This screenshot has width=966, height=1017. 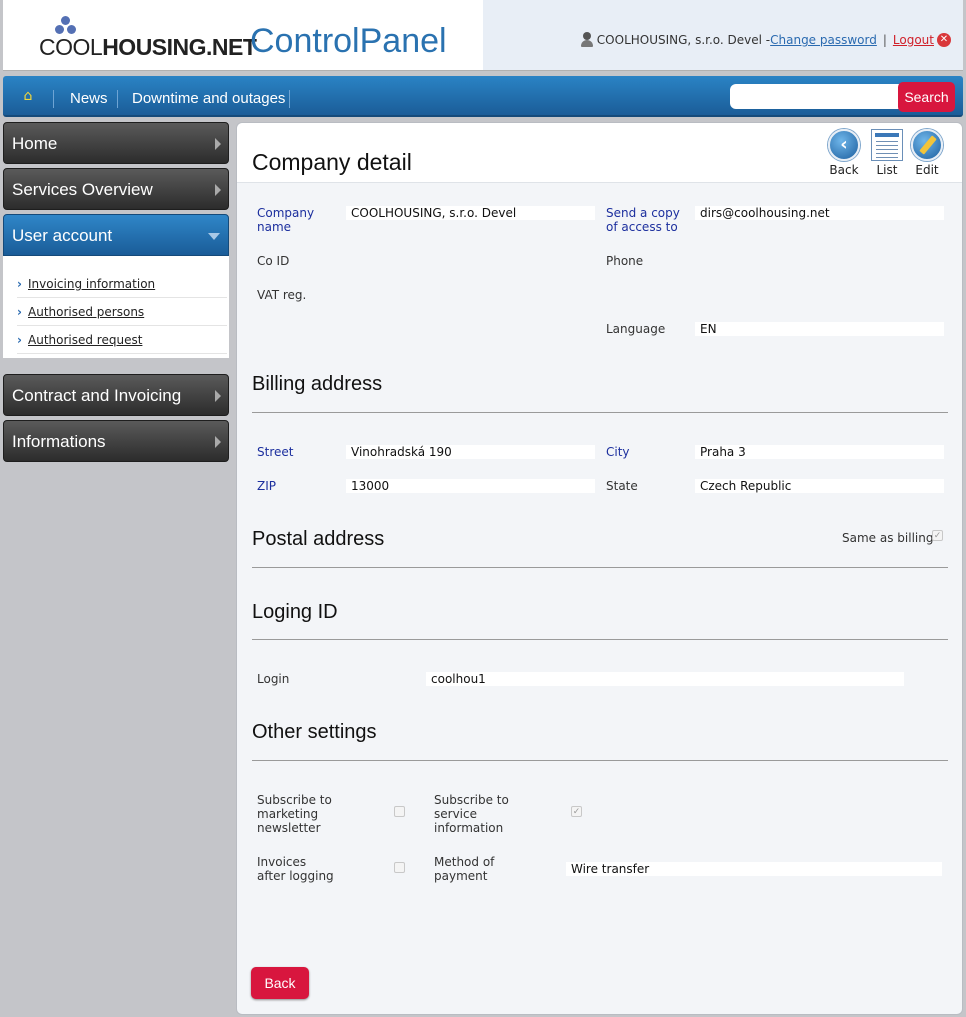 I want to click on invoices-after-logging-checkbox, so click(x=399, y=867).